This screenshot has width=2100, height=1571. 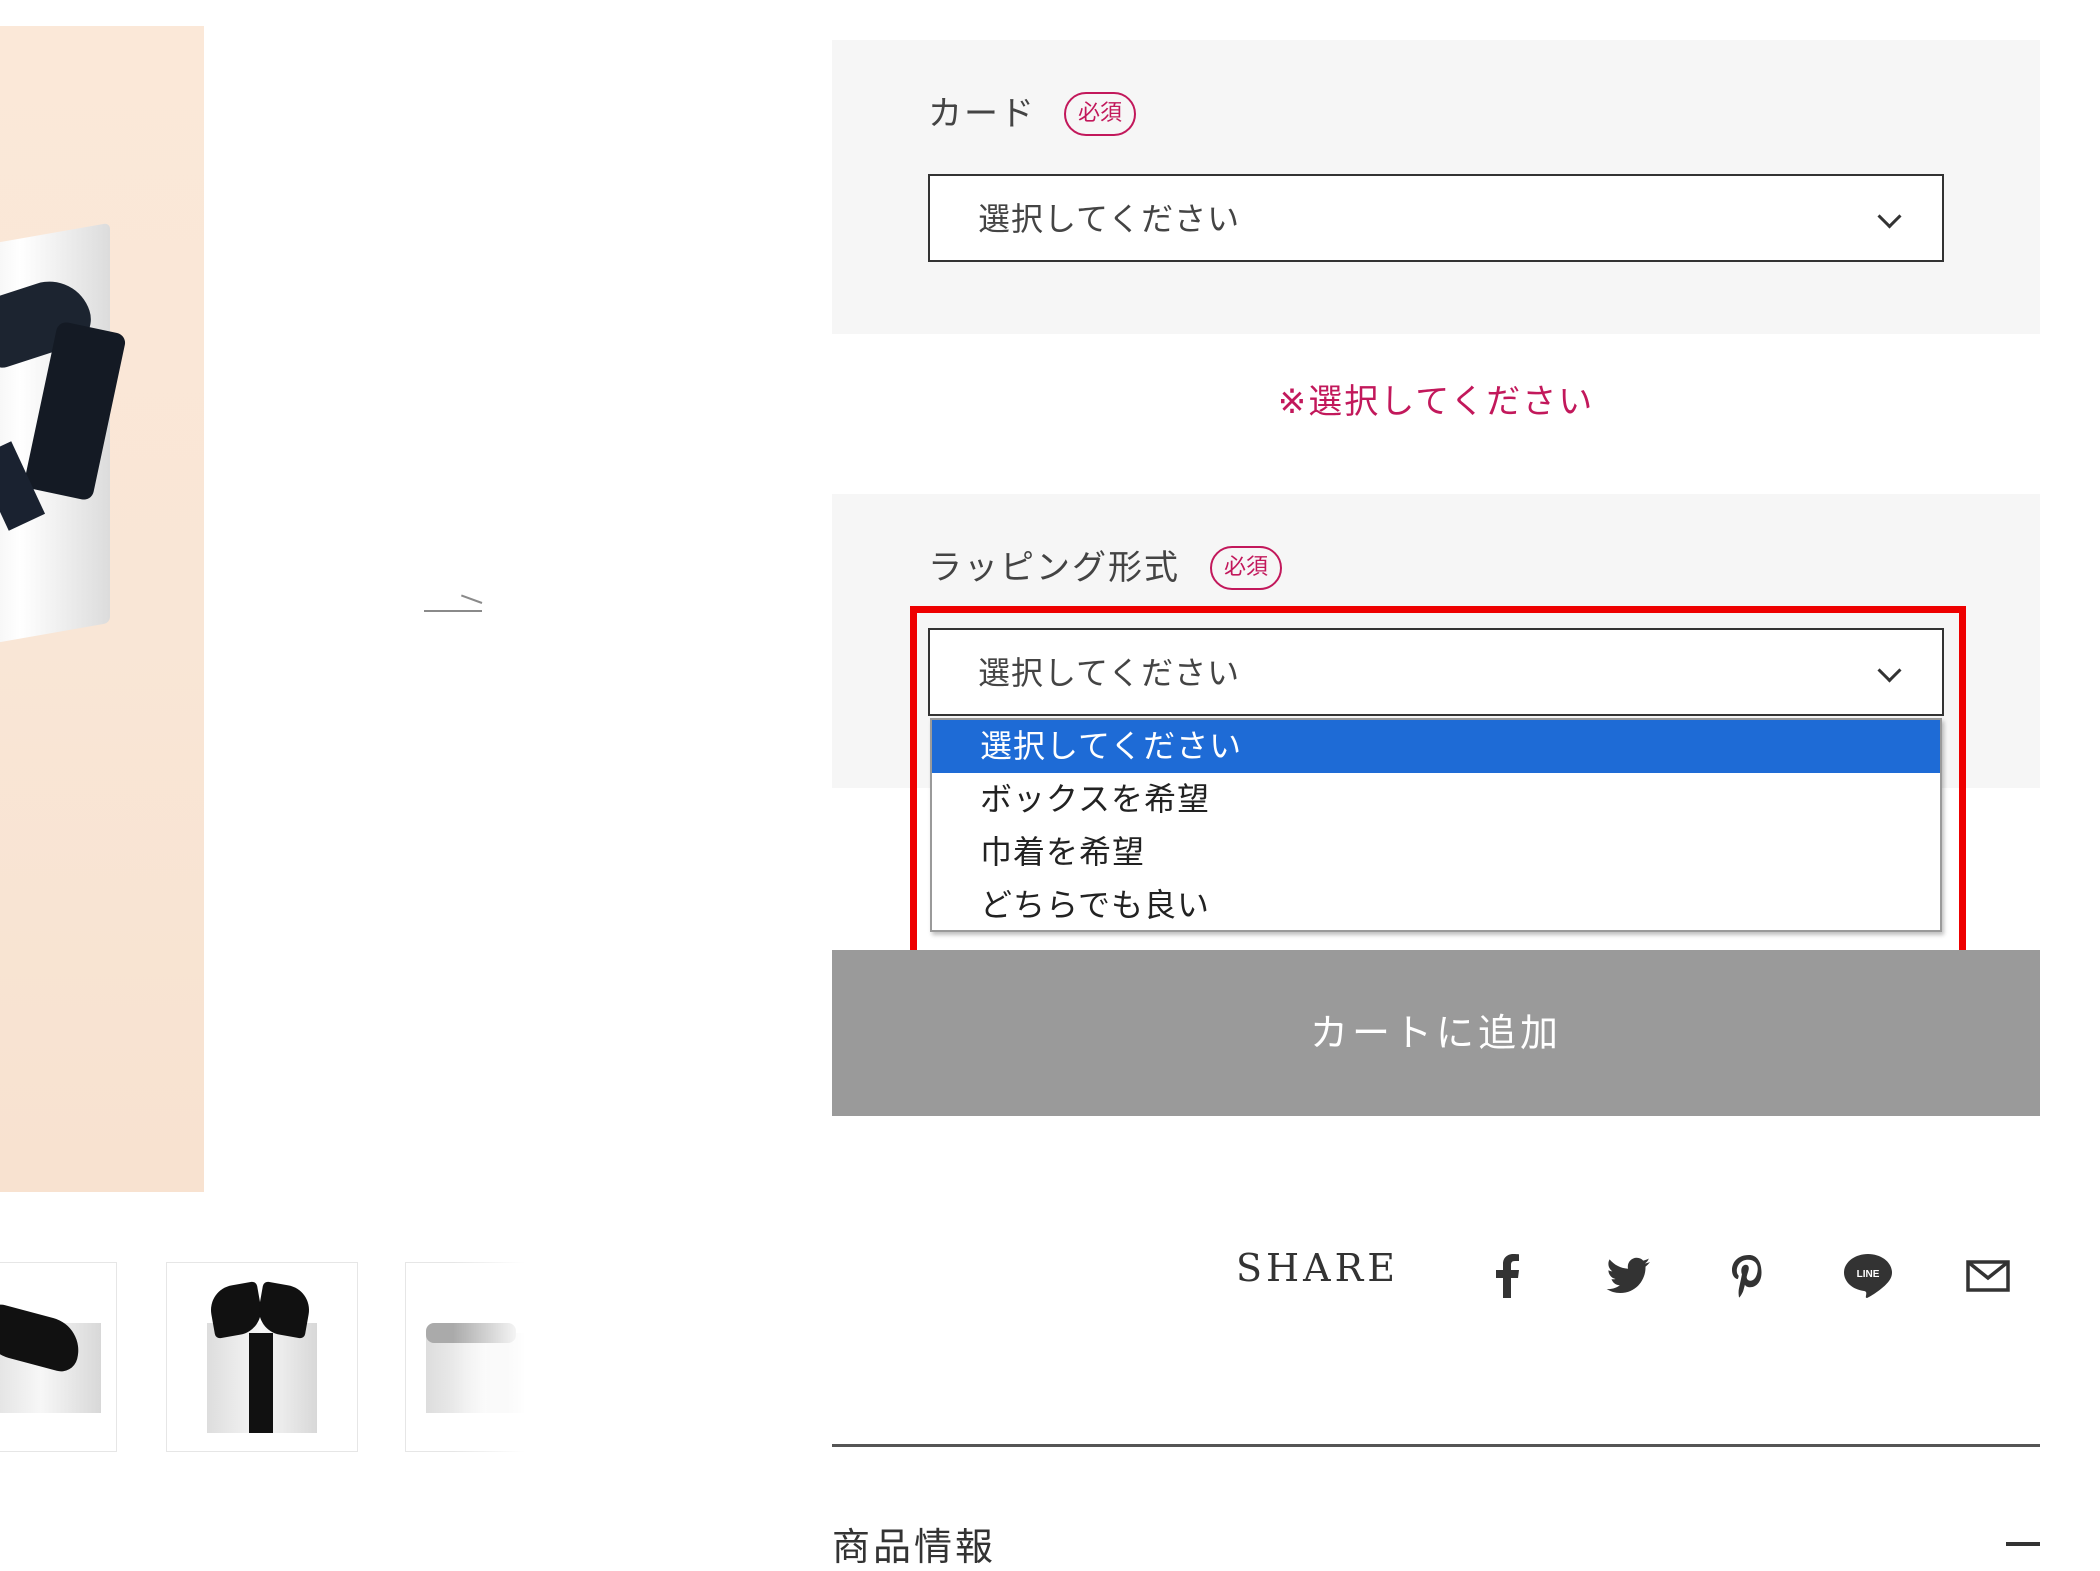 What do you see at coordinates (1508, 1276) in the screenshot?
I see `facebook-icon` at bounding box center [1508, 1276].